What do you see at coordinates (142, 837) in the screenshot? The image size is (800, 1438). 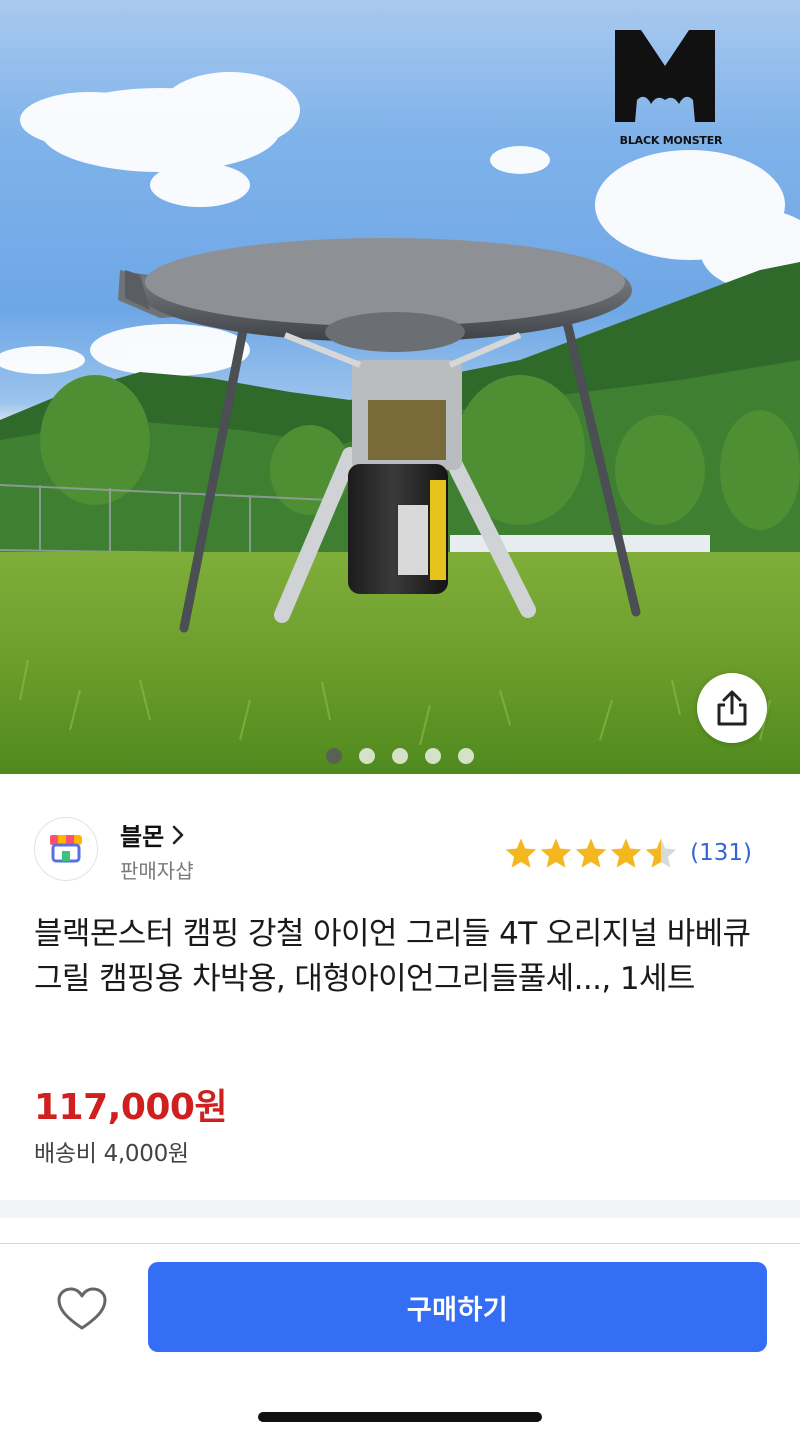 I see `seller-name: 블몬` at bounding box center [142, 837].